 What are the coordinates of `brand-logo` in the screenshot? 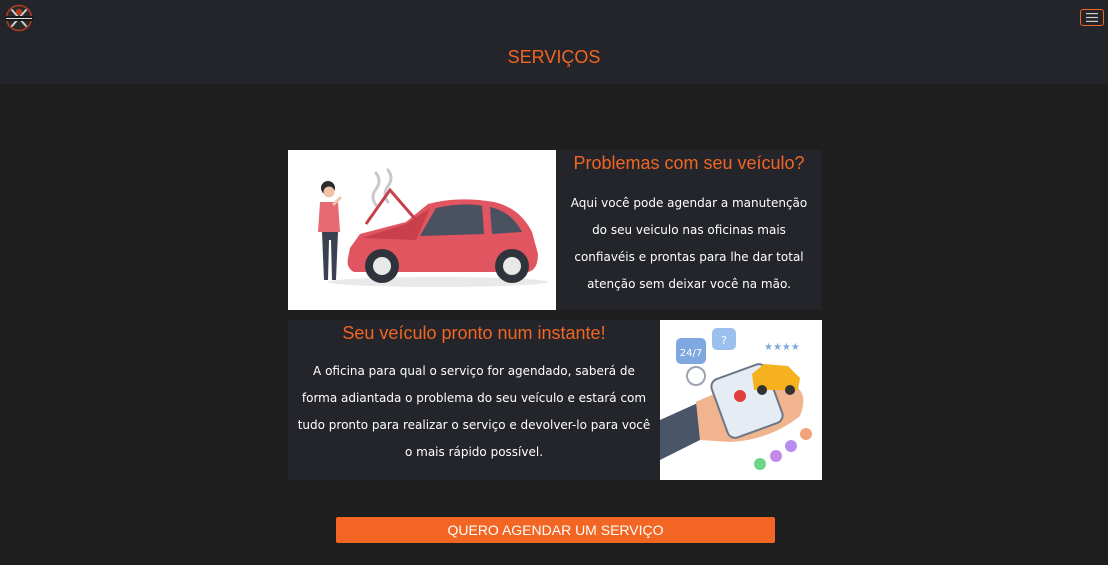 It's located at (19, 18).